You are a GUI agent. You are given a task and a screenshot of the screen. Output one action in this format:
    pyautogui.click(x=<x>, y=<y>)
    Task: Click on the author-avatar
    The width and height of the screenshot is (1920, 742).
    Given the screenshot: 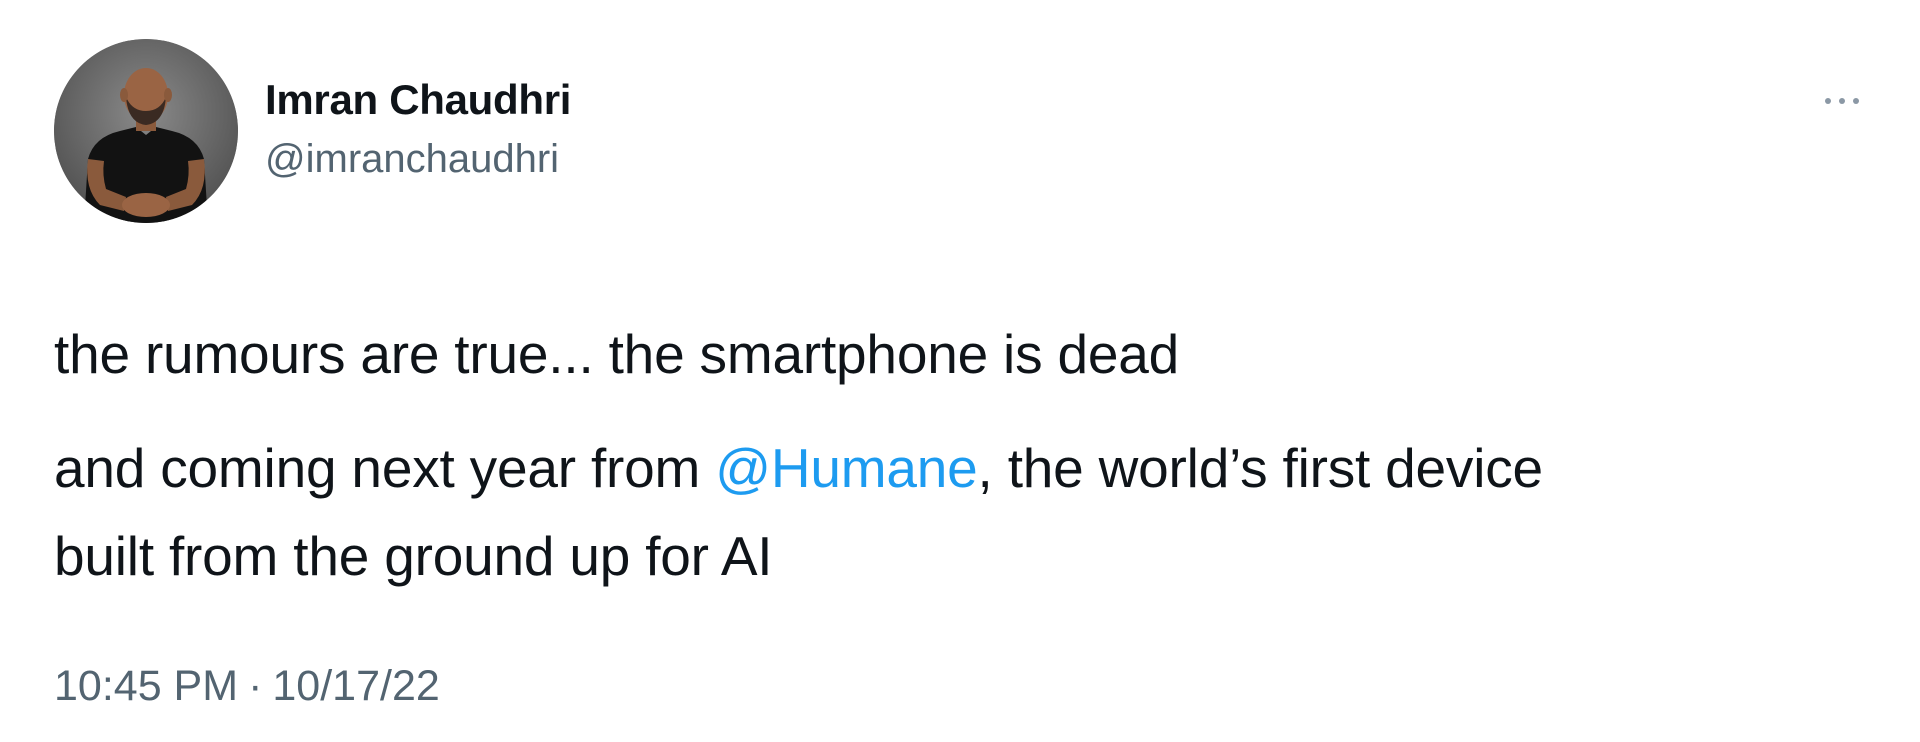 What is the action you would take?
    pyautogui.click(x=146, y=131)
    